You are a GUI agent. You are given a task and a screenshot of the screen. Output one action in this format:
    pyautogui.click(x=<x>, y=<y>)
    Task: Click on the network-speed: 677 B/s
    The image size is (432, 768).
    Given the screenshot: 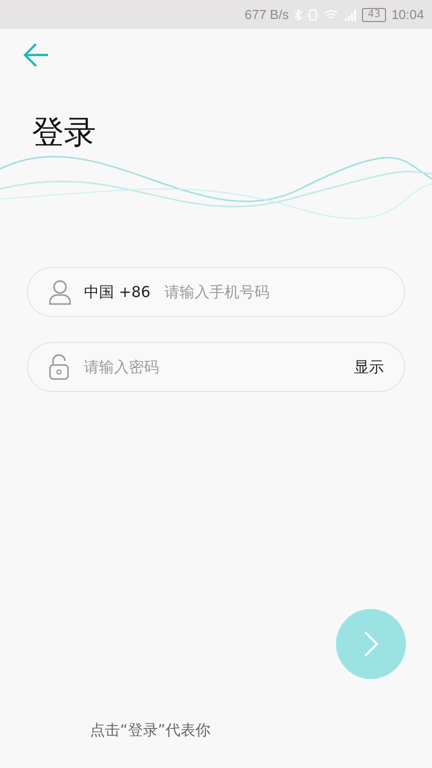 What is the action you would take?
    pyautogui.click(x=266, y=14)
    